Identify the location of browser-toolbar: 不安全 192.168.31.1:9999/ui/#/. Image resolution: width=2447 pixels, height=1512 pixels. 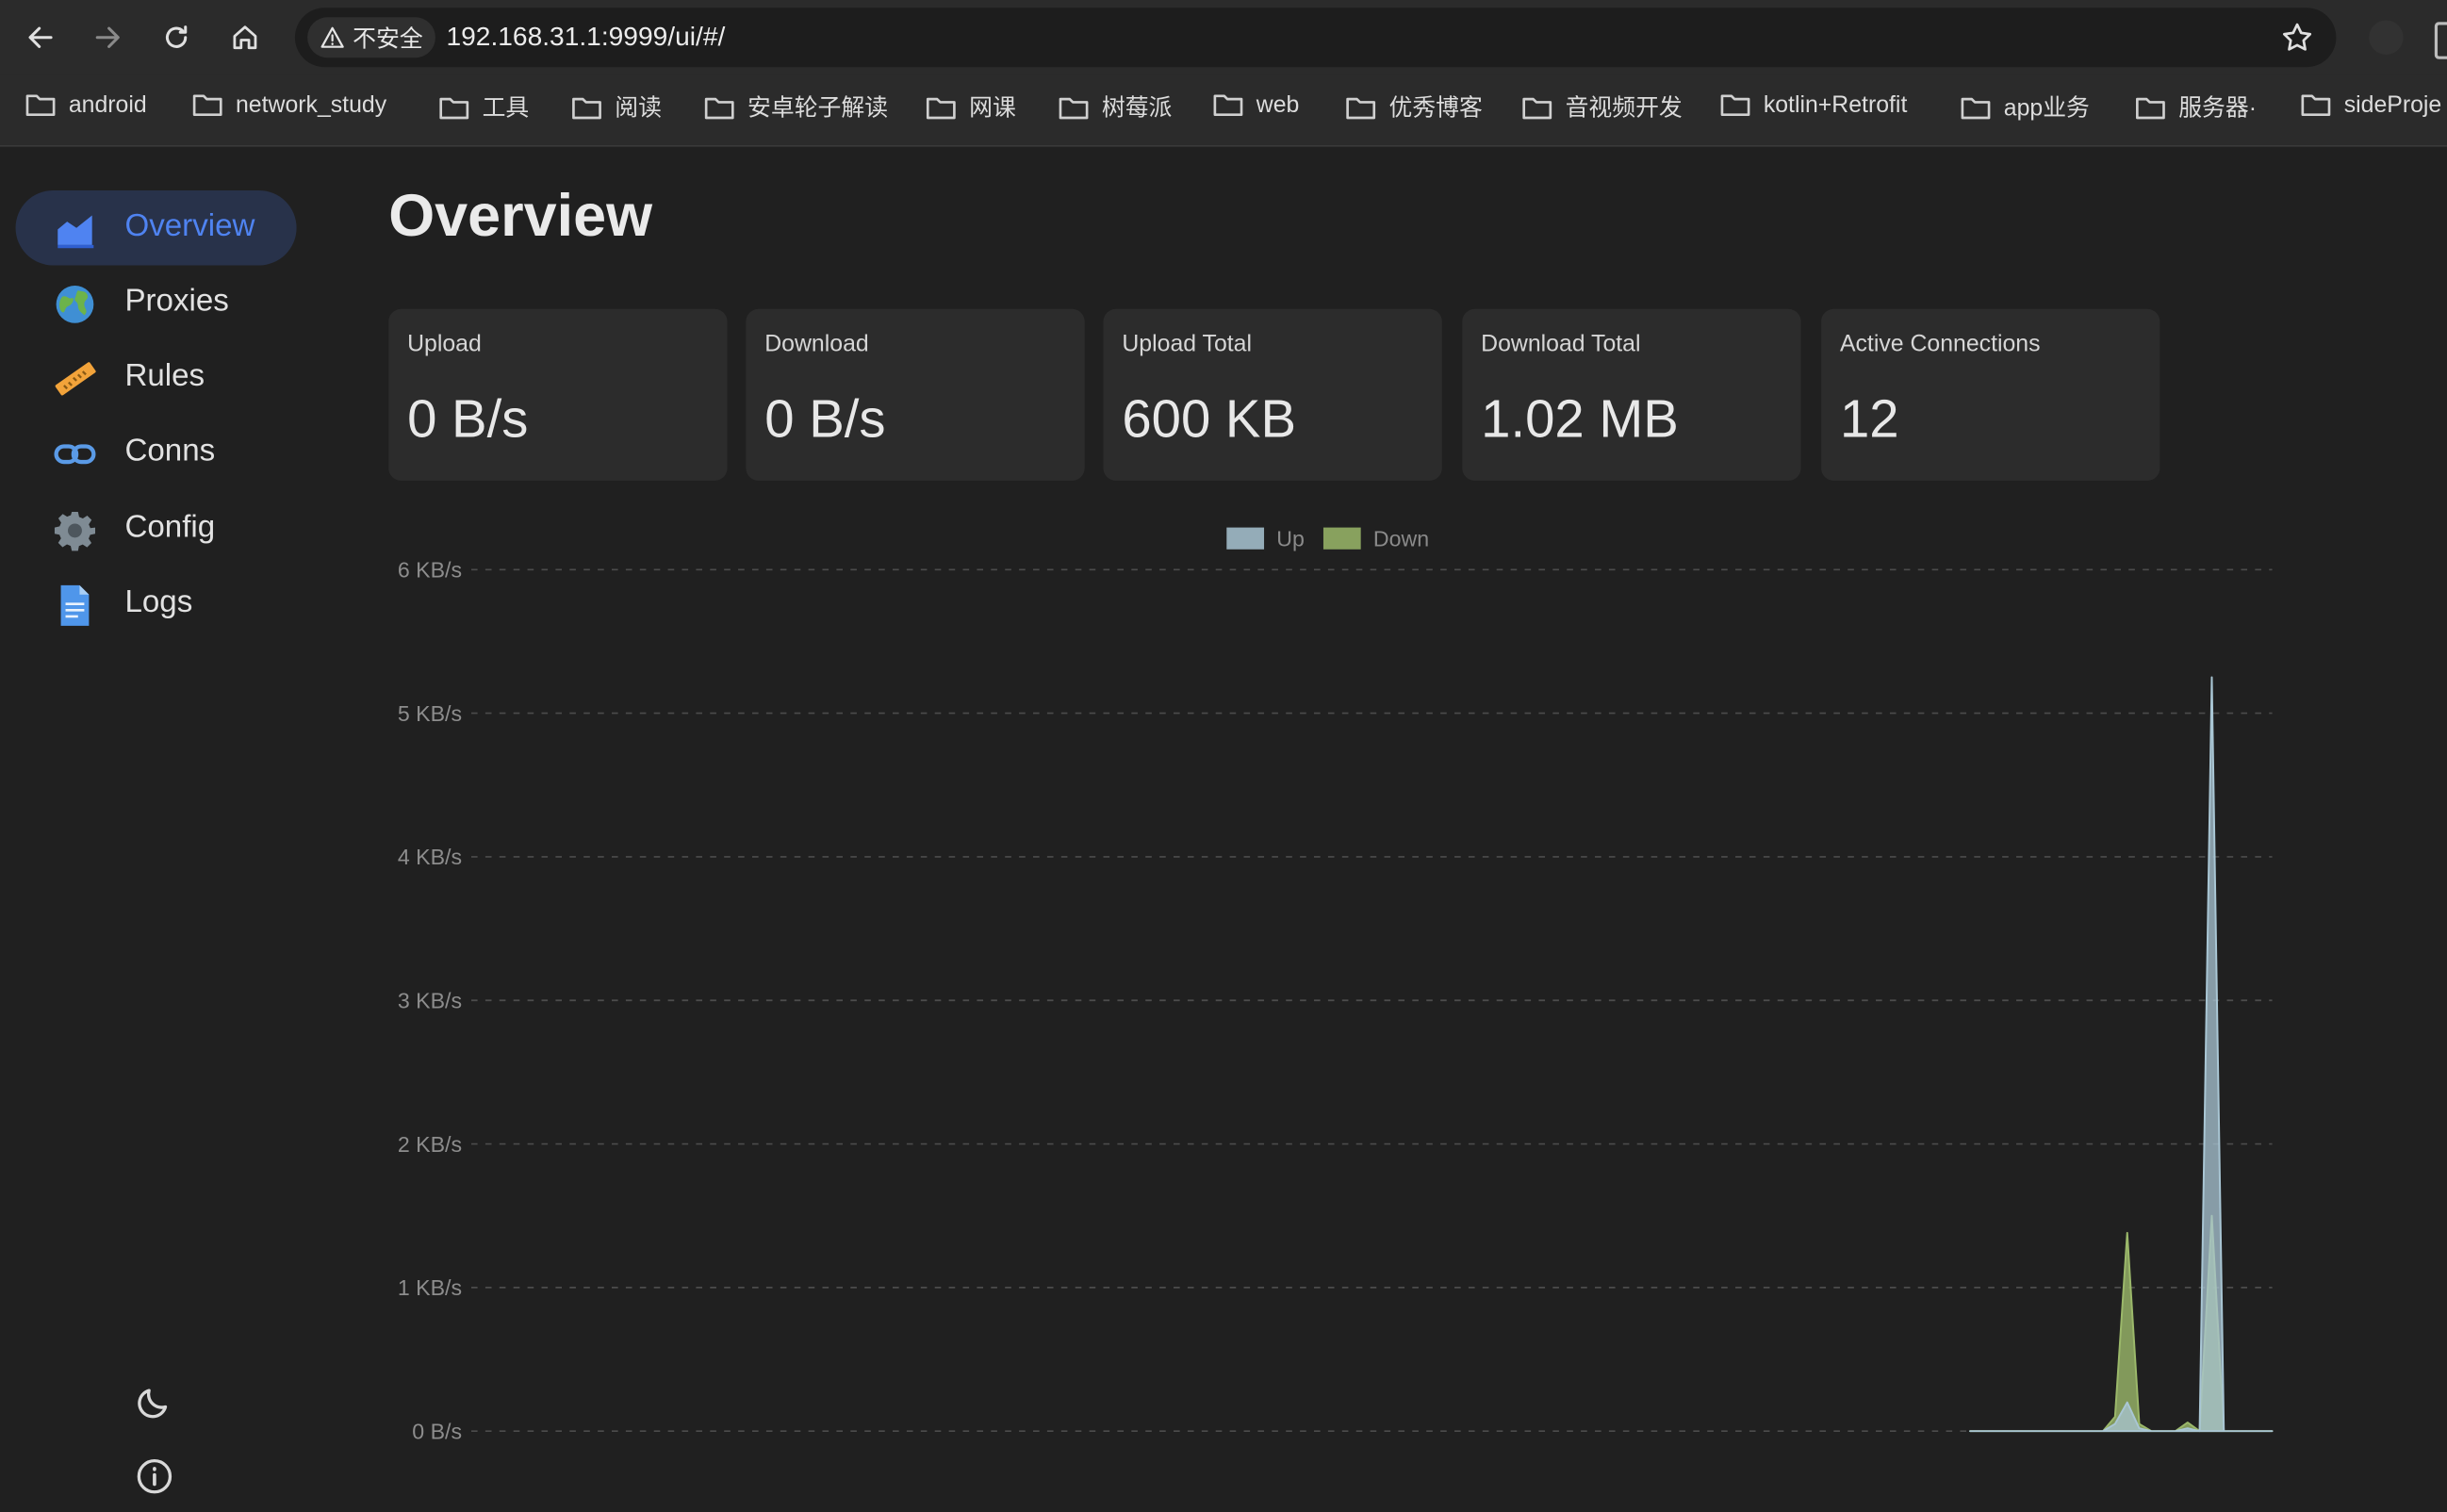
(1223, 37).